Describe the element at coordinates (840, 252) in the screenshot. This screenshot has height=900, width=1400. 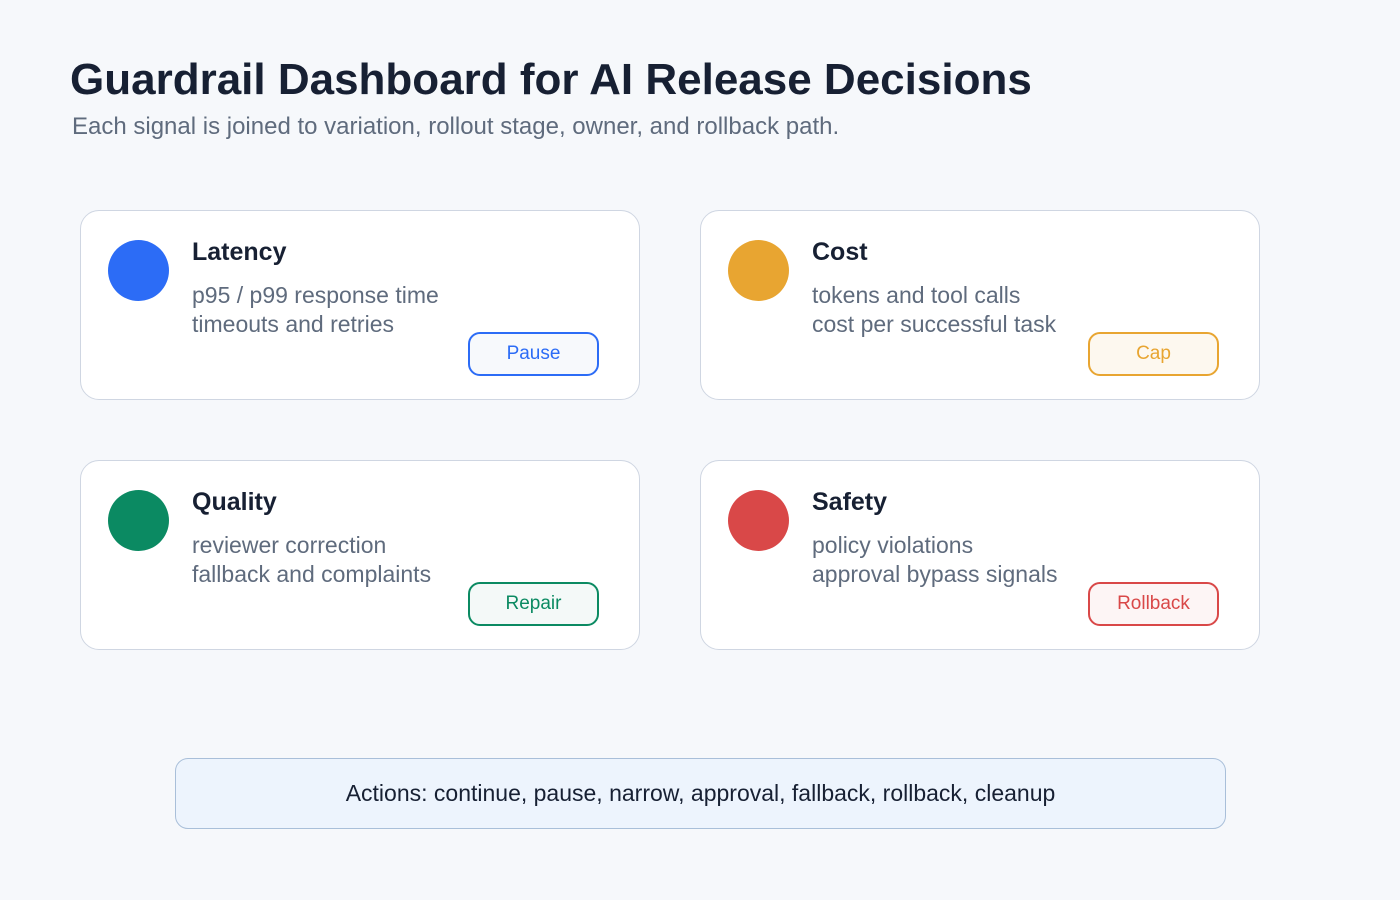
I see `card-title-cost: Cost` at that location.